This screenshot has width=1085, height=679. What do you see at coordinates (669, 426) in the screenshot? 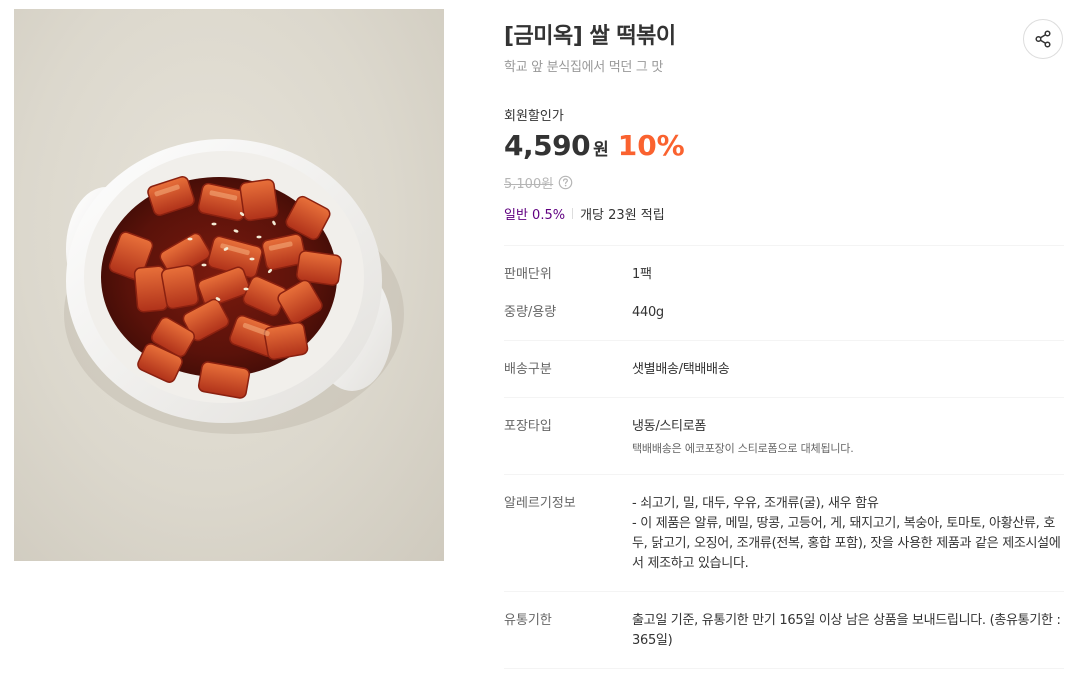
I see `packaging-type: 냉동/스티로폼` at bounding box center [669, 426].